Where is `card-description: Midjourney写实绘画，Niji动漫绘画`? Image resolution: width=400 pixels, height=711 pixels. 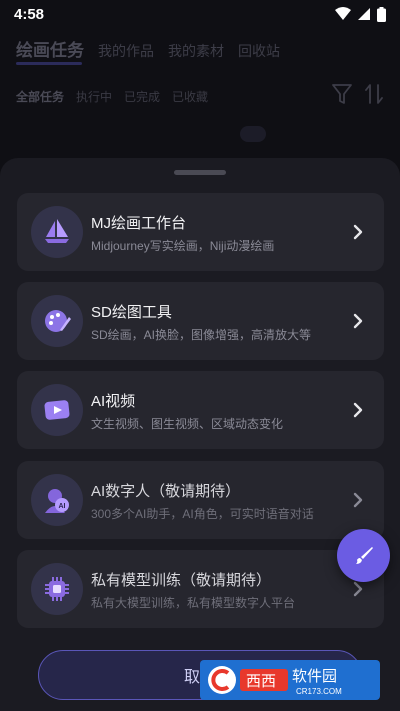 card-description: Midjourney写实绘画，Niji动漫绘画 is located at coordinates (183, 246).